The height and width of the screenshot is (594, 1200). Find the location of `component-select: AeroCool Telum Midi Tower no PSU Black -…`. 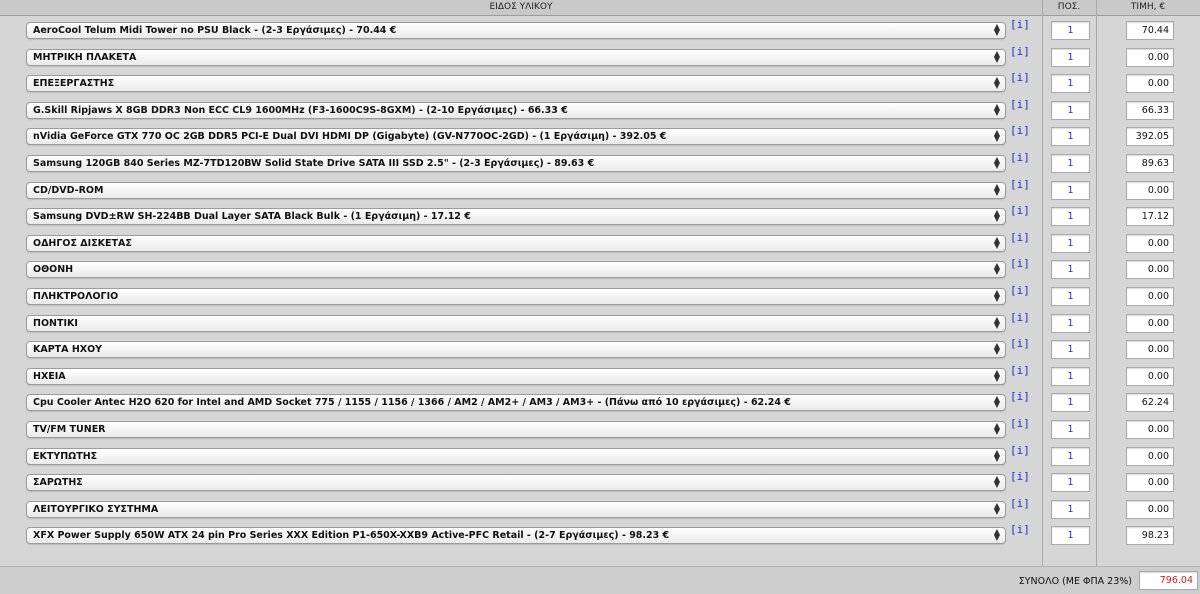

component-select: AeroCool Telum Midi Tower no PSU Black -… is located at coordinates (516, 30).